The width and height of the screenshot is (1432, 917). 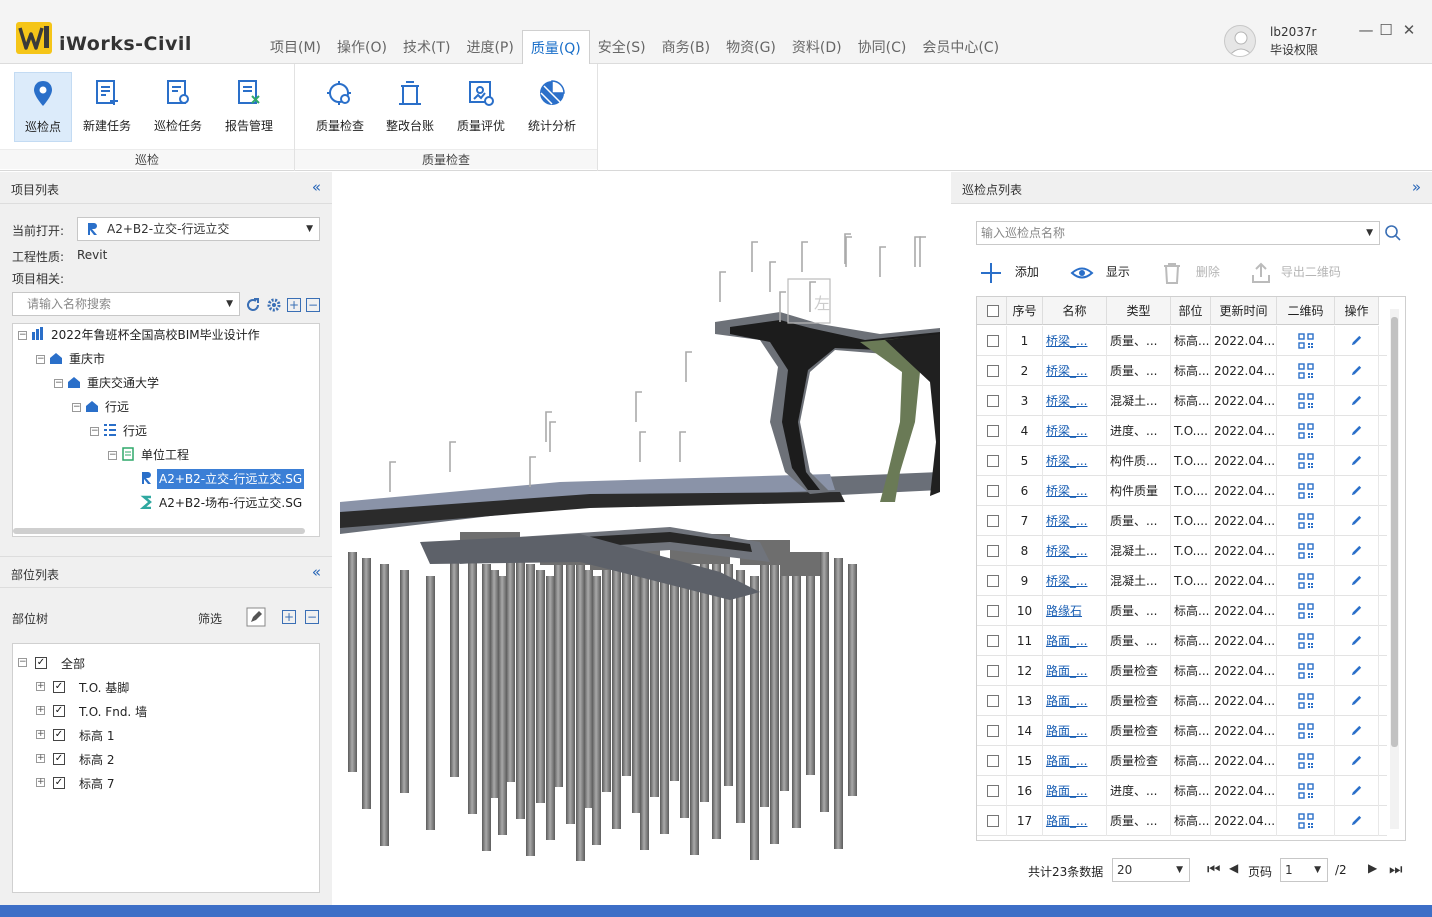 What do you see at coordinates (882, 47) in the screenshot?
I see `menu-tab-9: 协同(C)` at bounding box center [882, 47].